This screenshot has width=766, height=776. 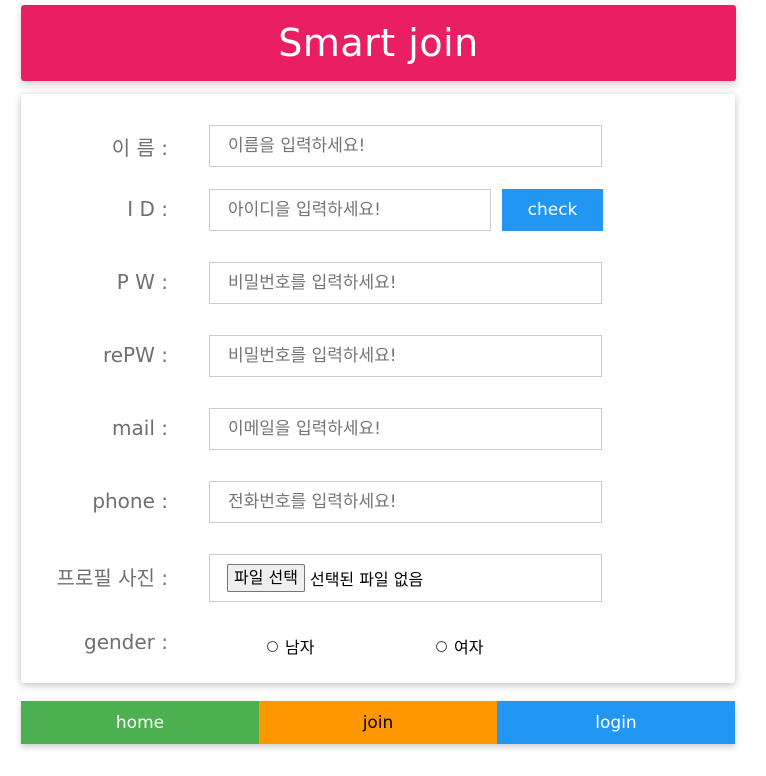 What do you see at coordinates (135, 355) in the screenshot?
I see `repw-label: rePW :` at bounding box center [135, 355].